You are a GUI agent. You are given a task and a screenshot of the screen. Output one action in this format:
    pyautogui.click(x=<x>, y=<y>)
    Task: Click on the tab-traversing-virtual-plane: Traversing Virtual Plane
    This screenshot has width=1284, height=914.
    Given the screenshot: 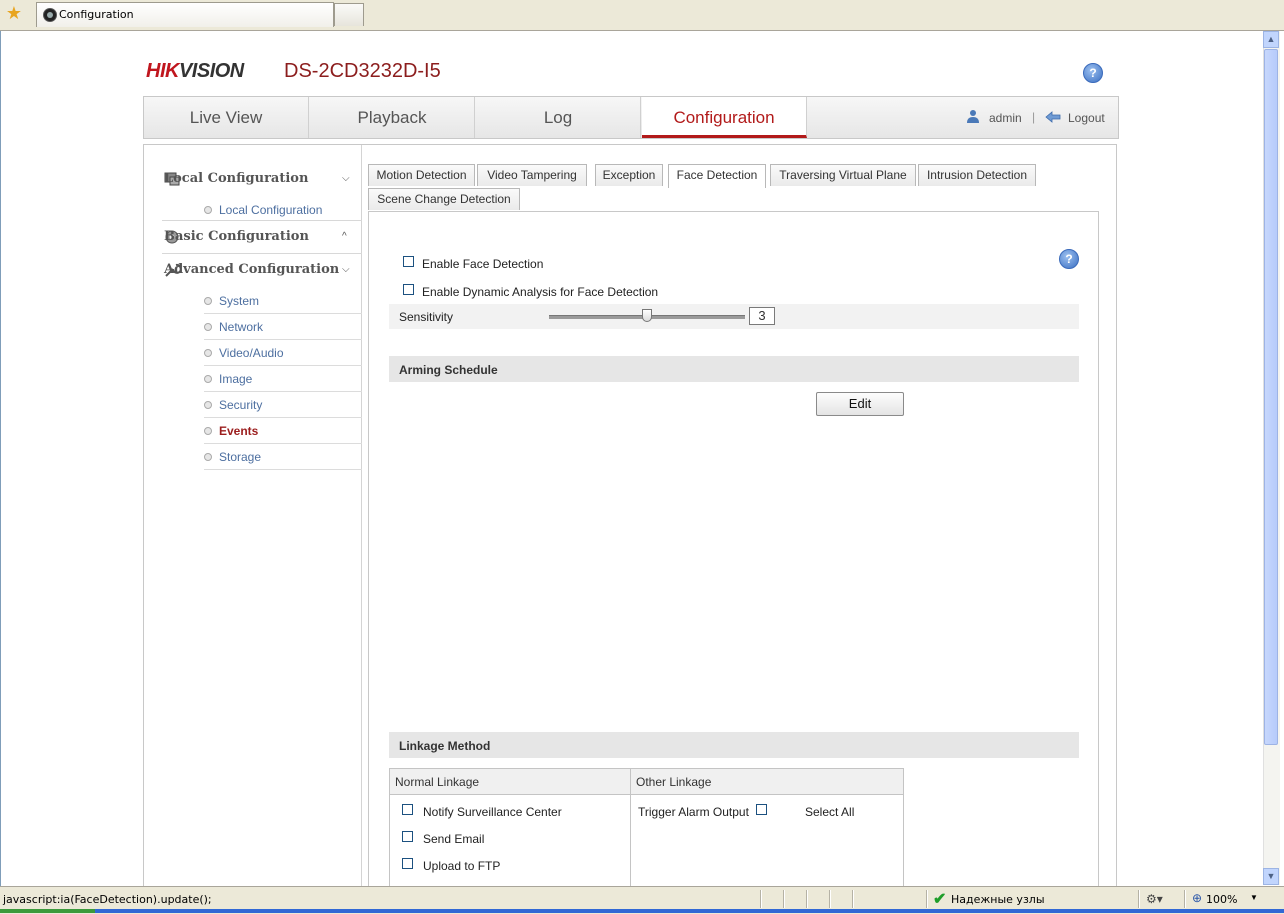 What is the action you would take?
    pyautogui.click(x=843, y=175)
    